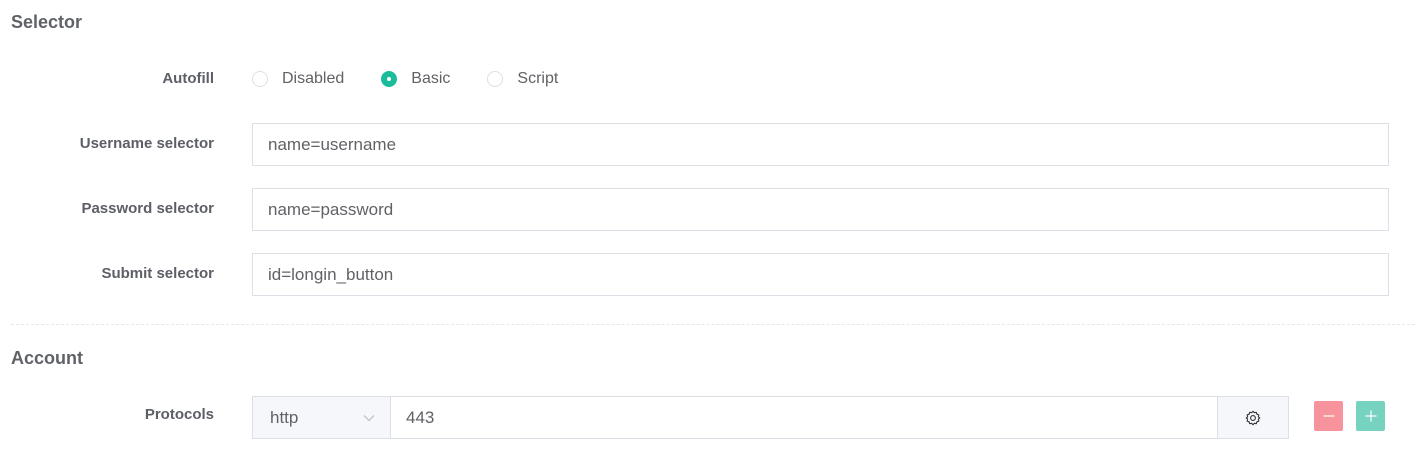 Image resolution: width=1415 pixels, height=457 pixels. I want to click on autofill-radio-script: Script, so click(522, 79).